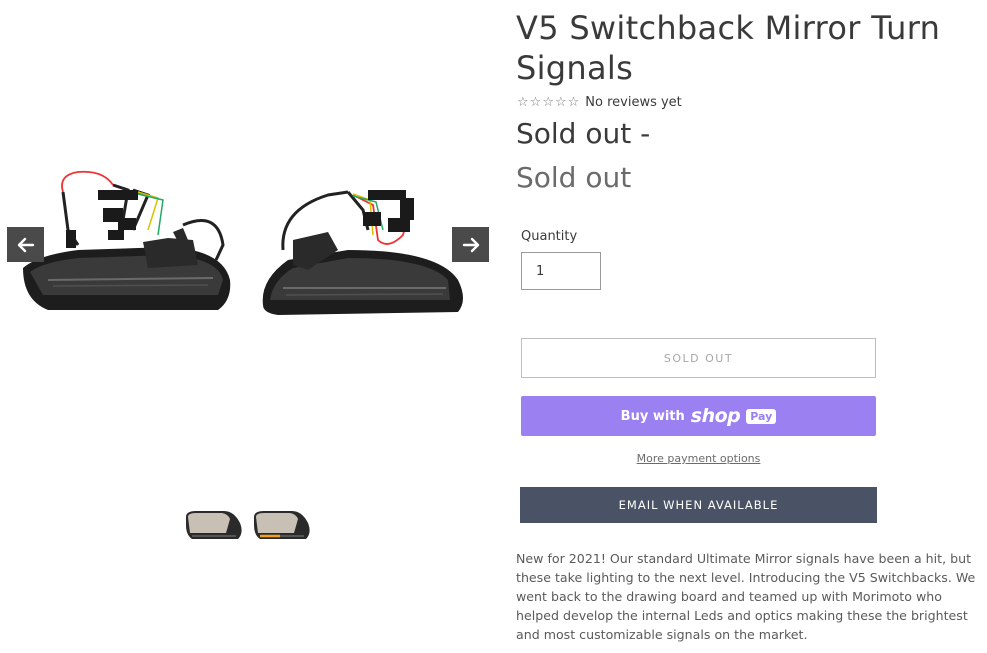 The height and width of the screenshot is (653, 987). I want to click on right-signal-unit, so click(362, 252).